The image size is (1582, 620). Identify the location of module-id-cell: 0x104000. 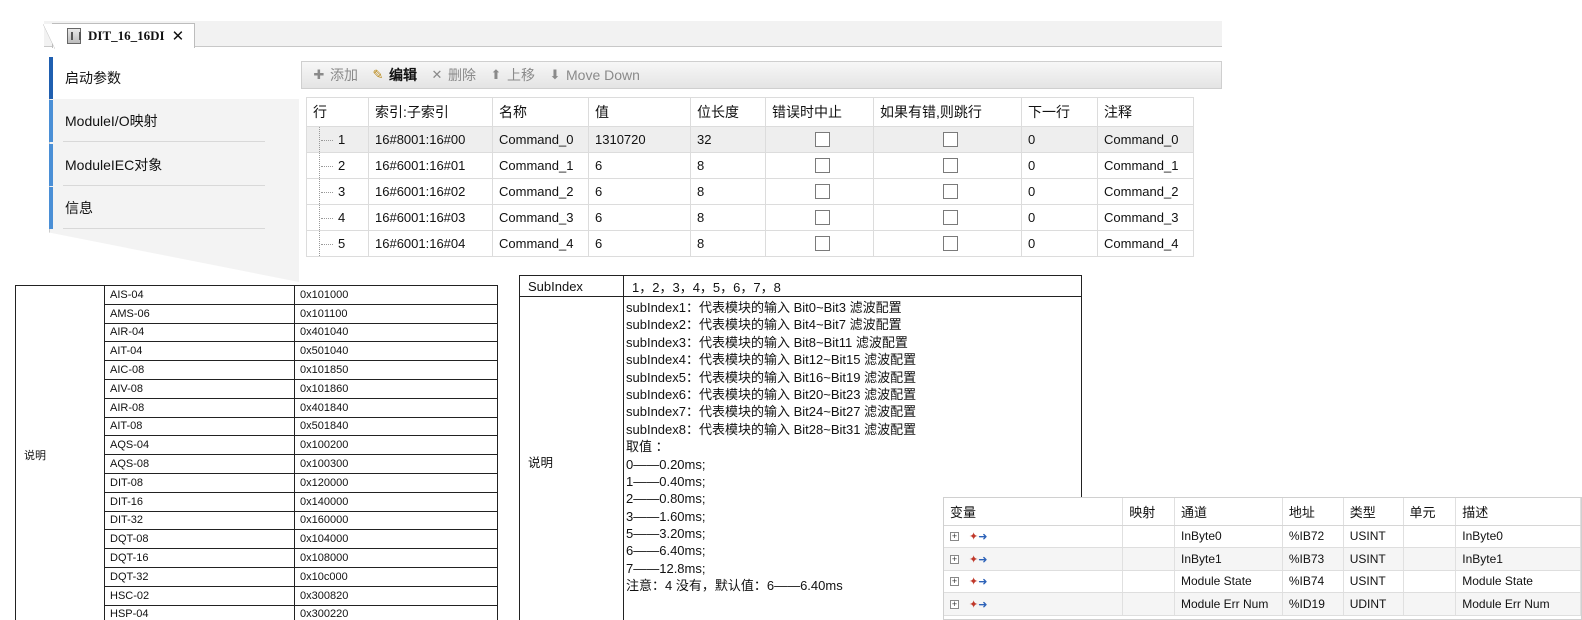
(396, 539).